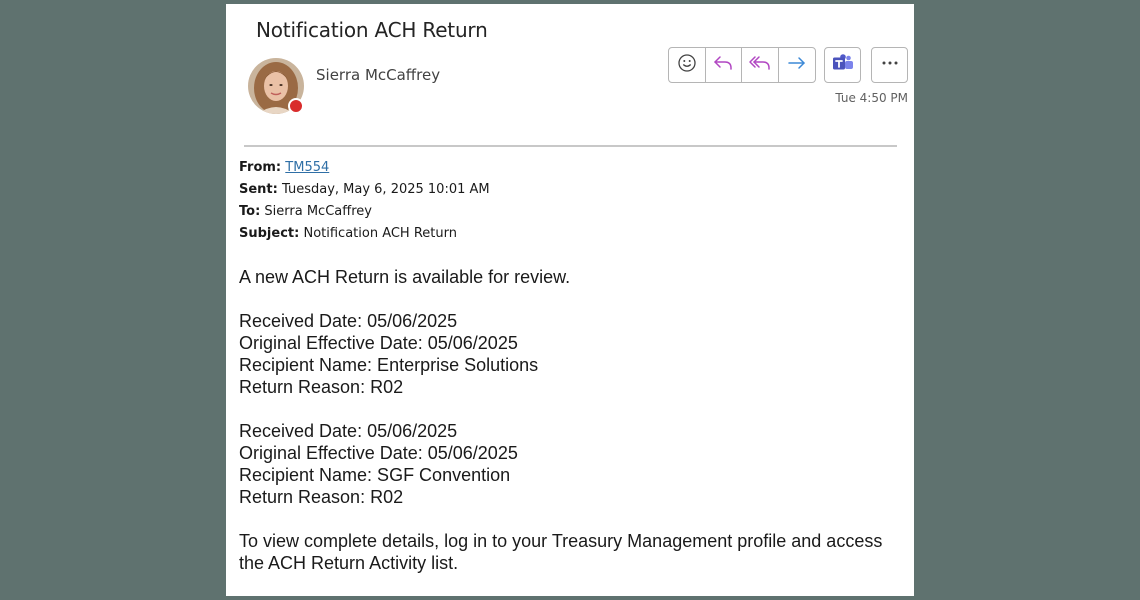 The image size is (1140, 600). I want to click on emoji-reaction-button, so click(687, 65).